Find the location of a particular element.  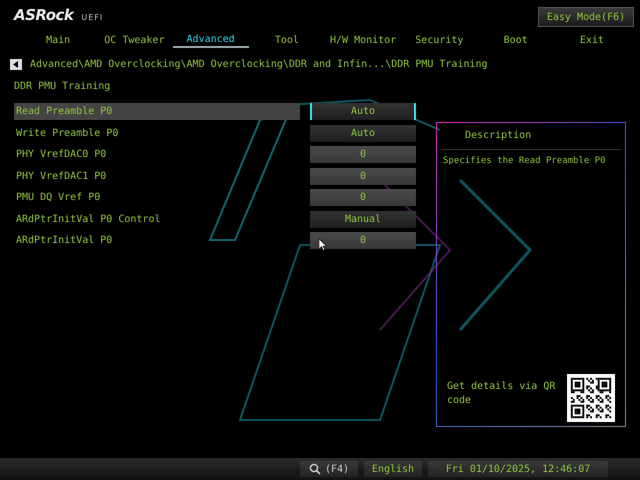

back-arrow-icon is located at coordinates (16, 64).